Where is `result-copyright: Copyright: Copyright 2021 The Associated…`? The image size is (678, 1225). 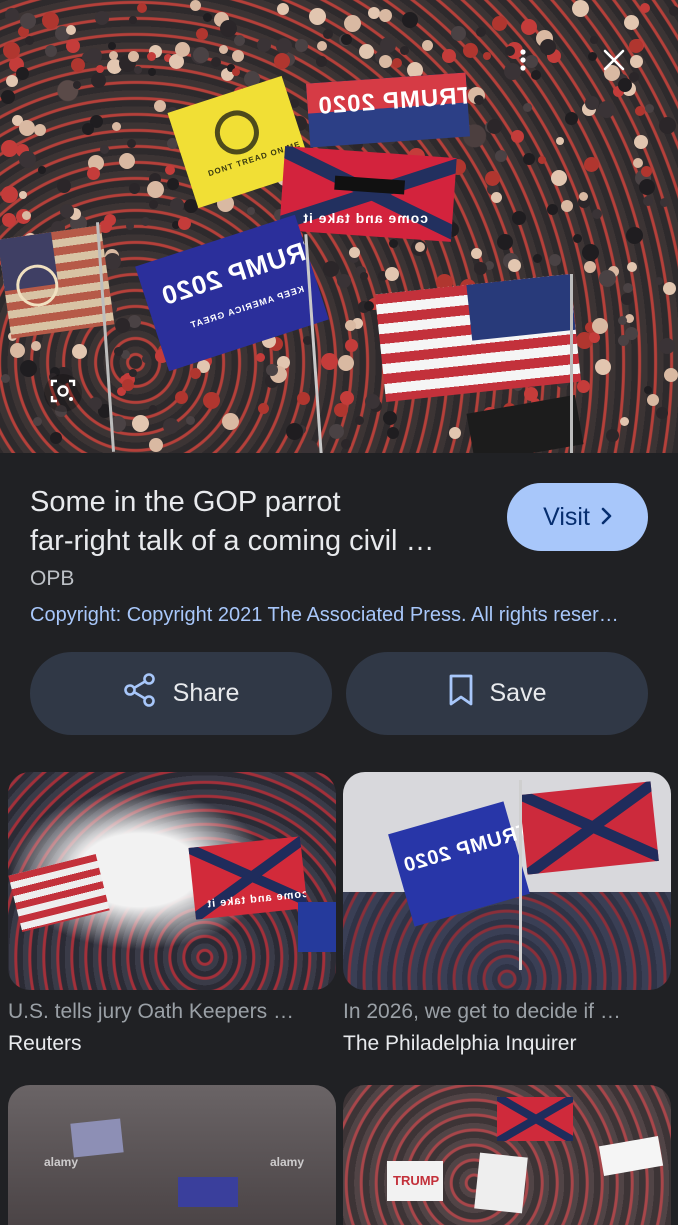 result-copyright: Copyright: Copyright 2021 The Associated… is located at coordinates (339, 615).